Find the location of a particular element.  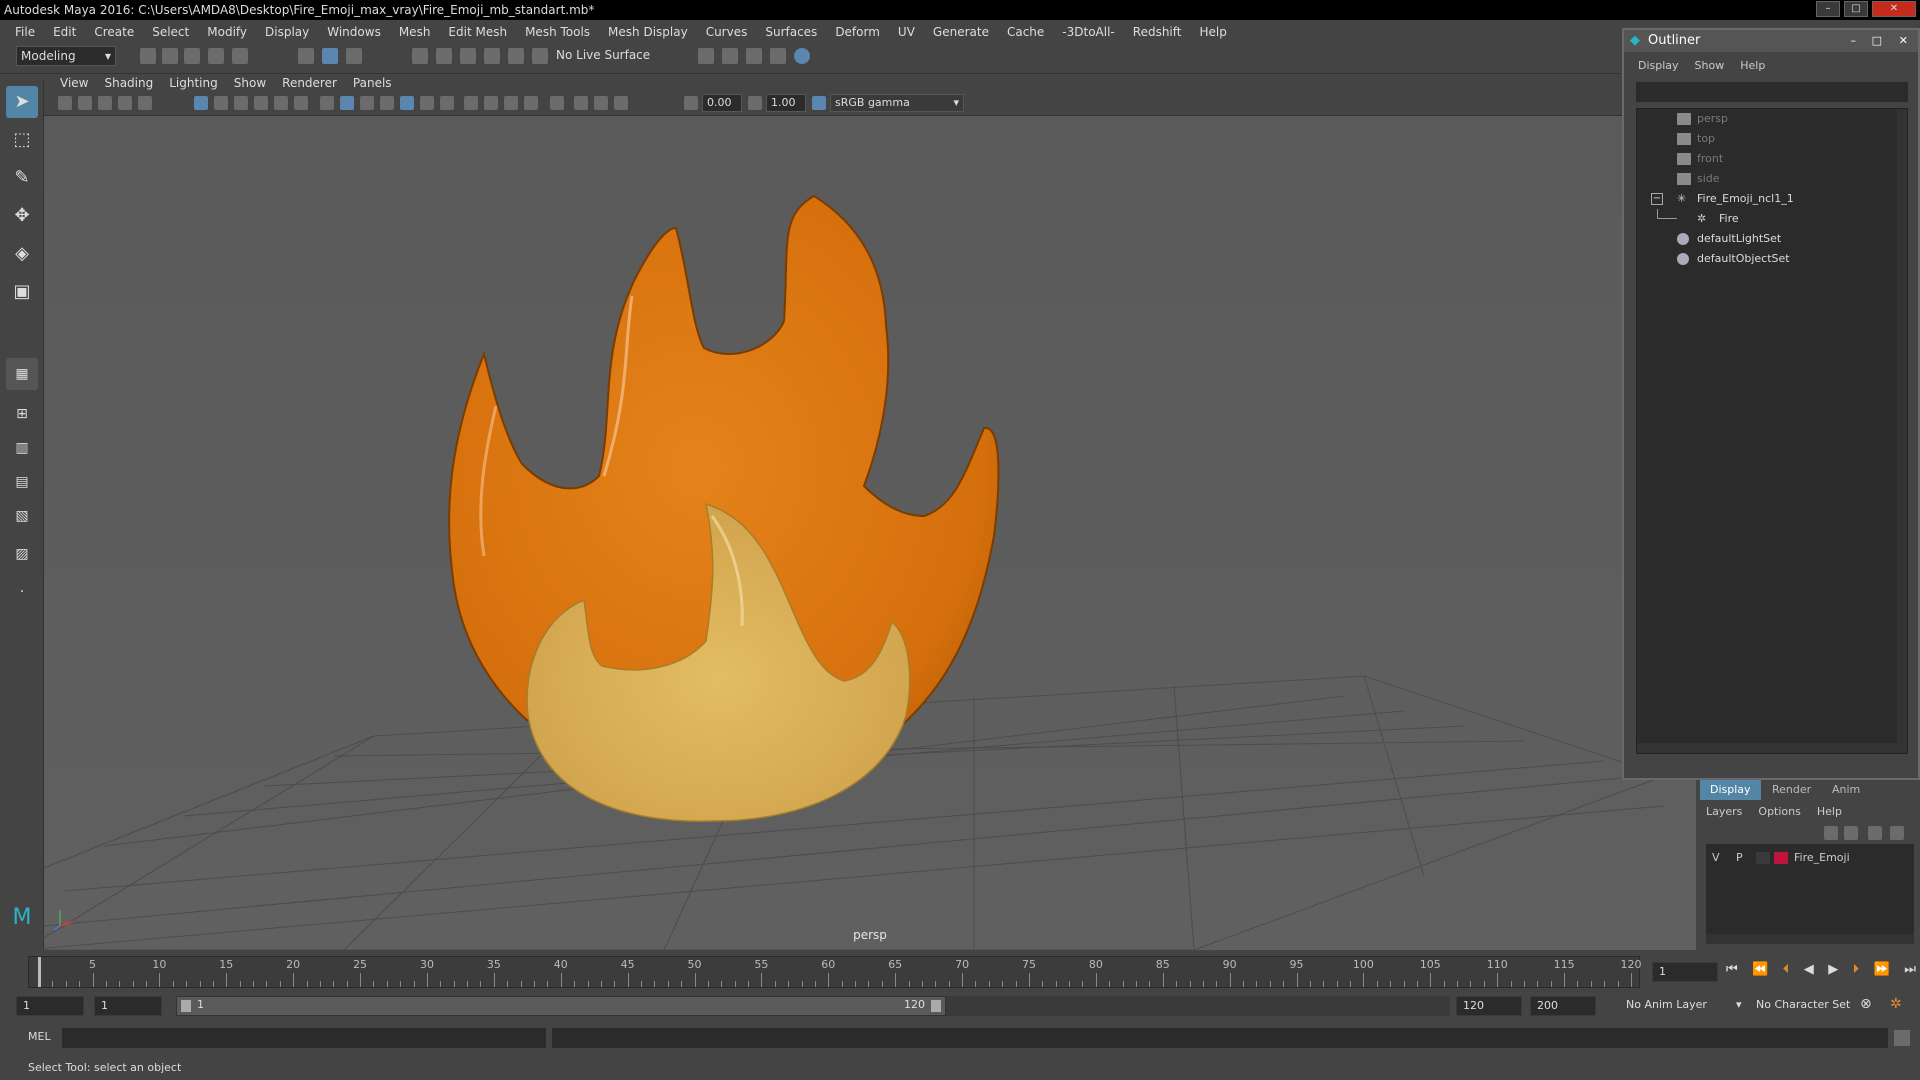

scale-tool-icon: ▣ is located at coordinates (22, 292).